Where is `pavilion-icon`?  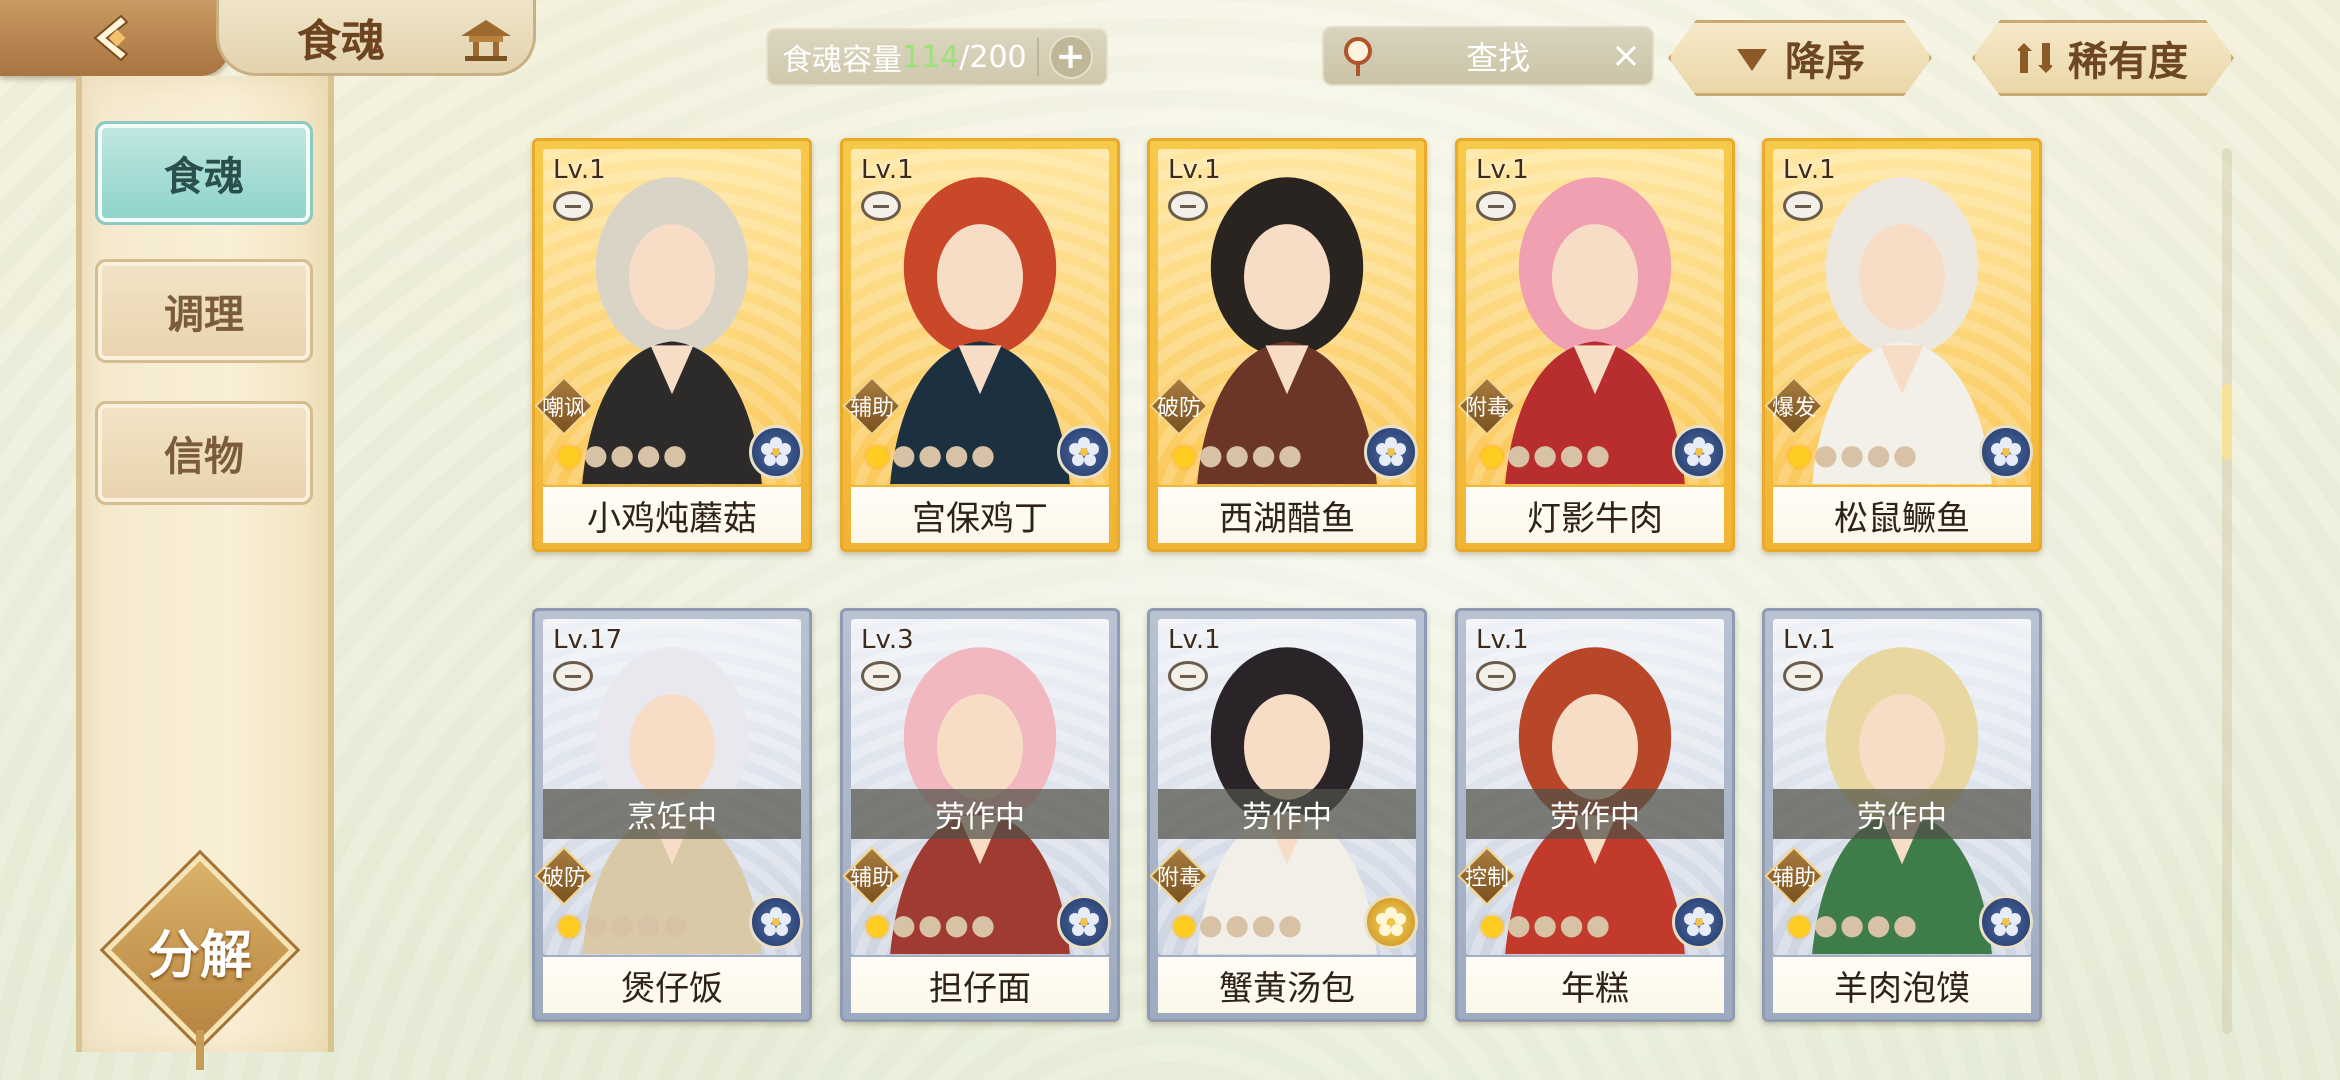 pavilion-icon is located at coordinates (486, 38).